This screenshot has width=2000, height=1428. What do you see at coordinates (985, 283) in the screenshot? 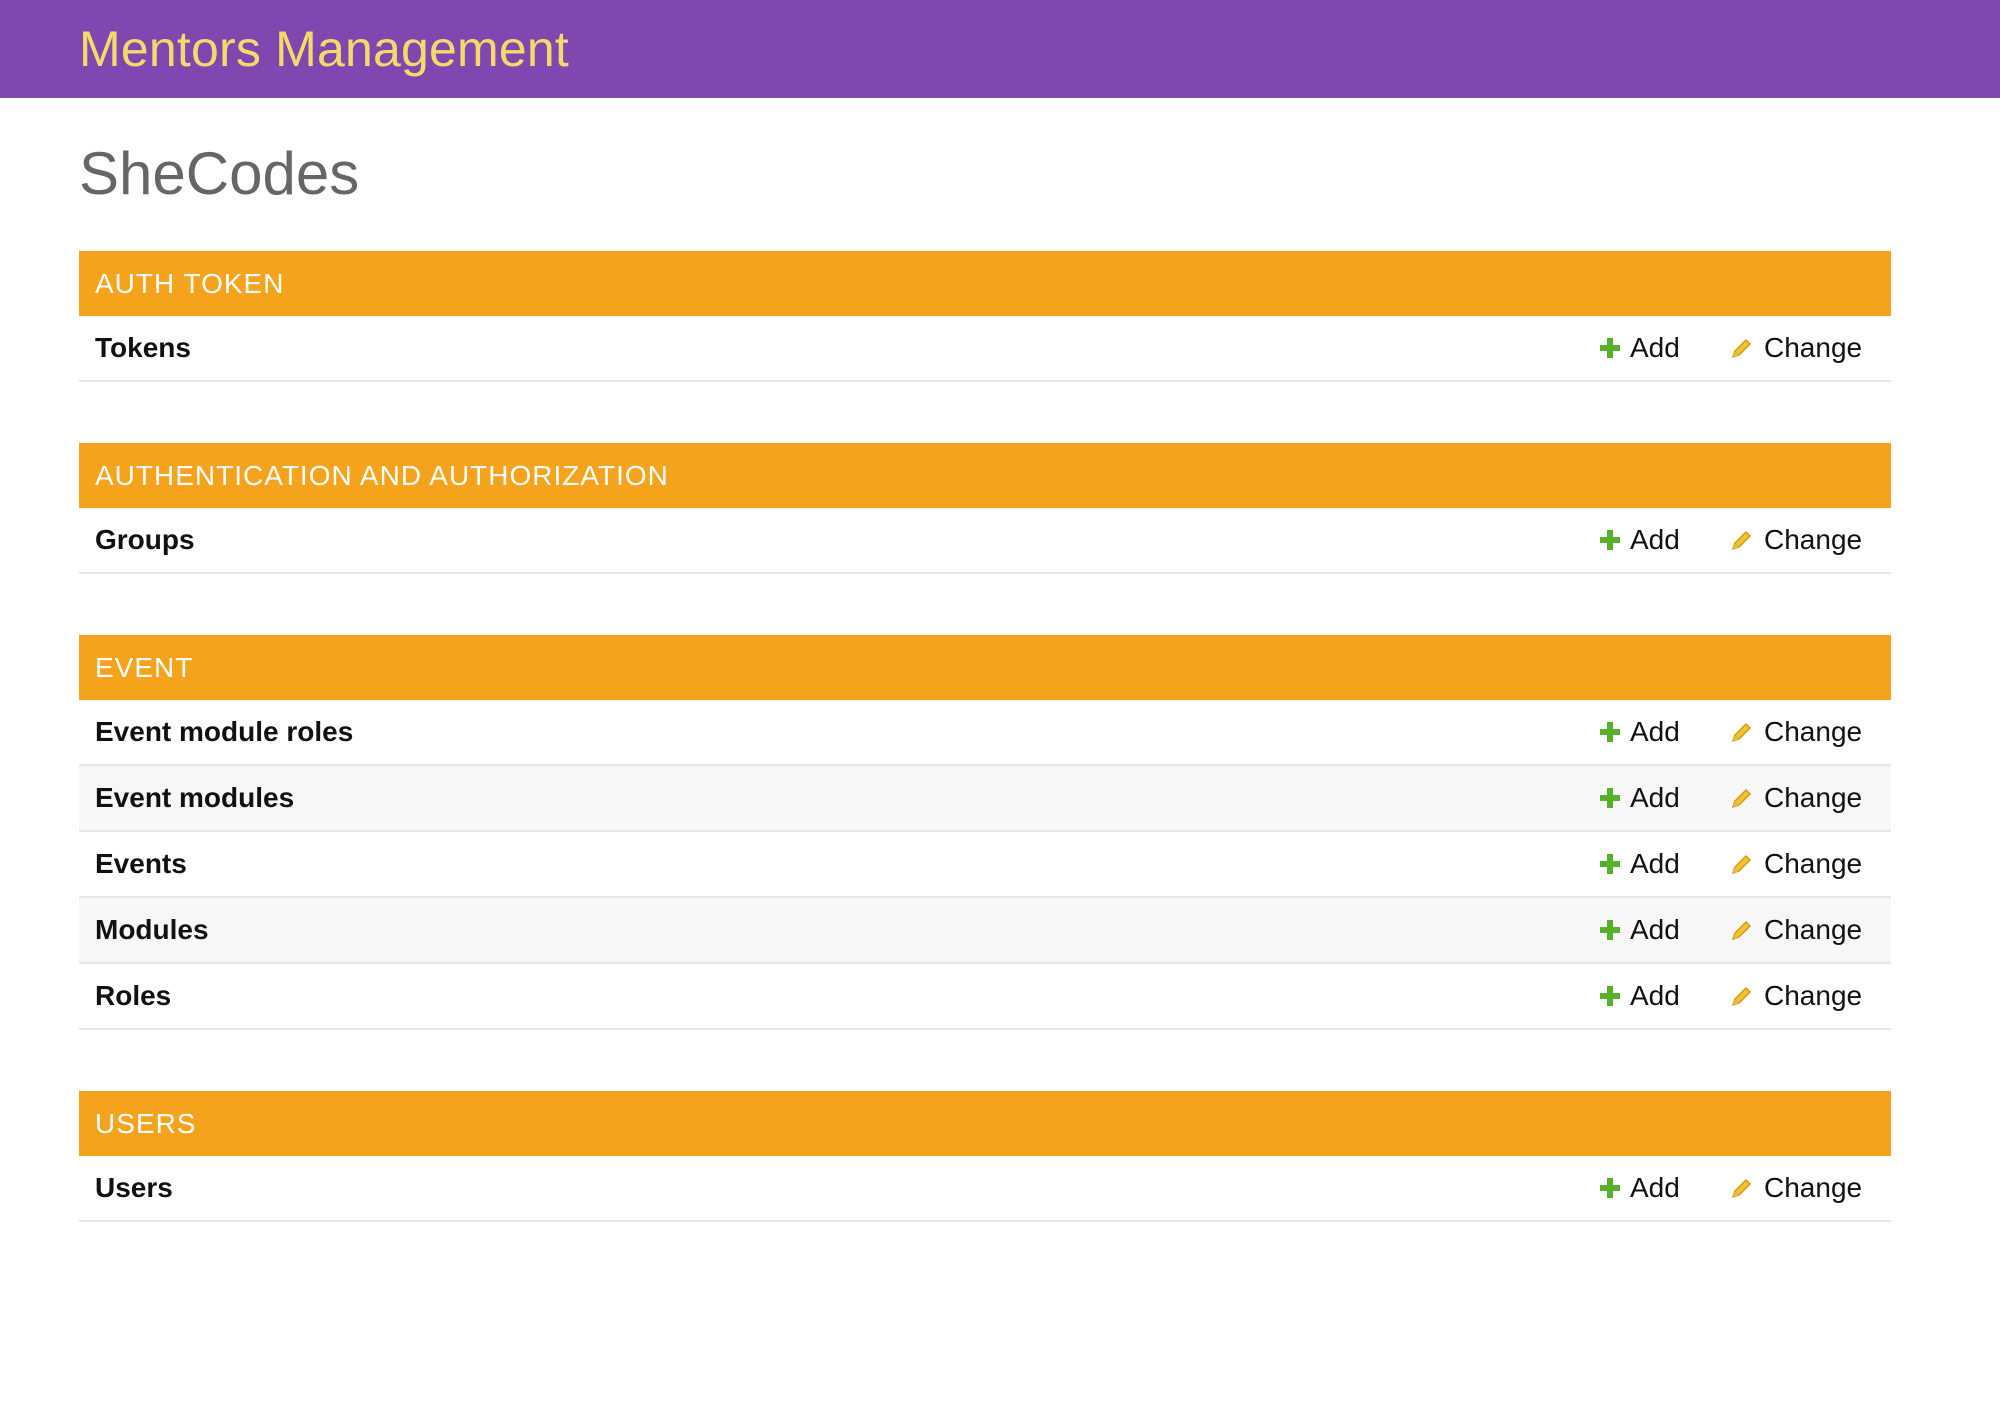
I see `module-caption: AUTH TOKEN` at bounding box center [985, 283].